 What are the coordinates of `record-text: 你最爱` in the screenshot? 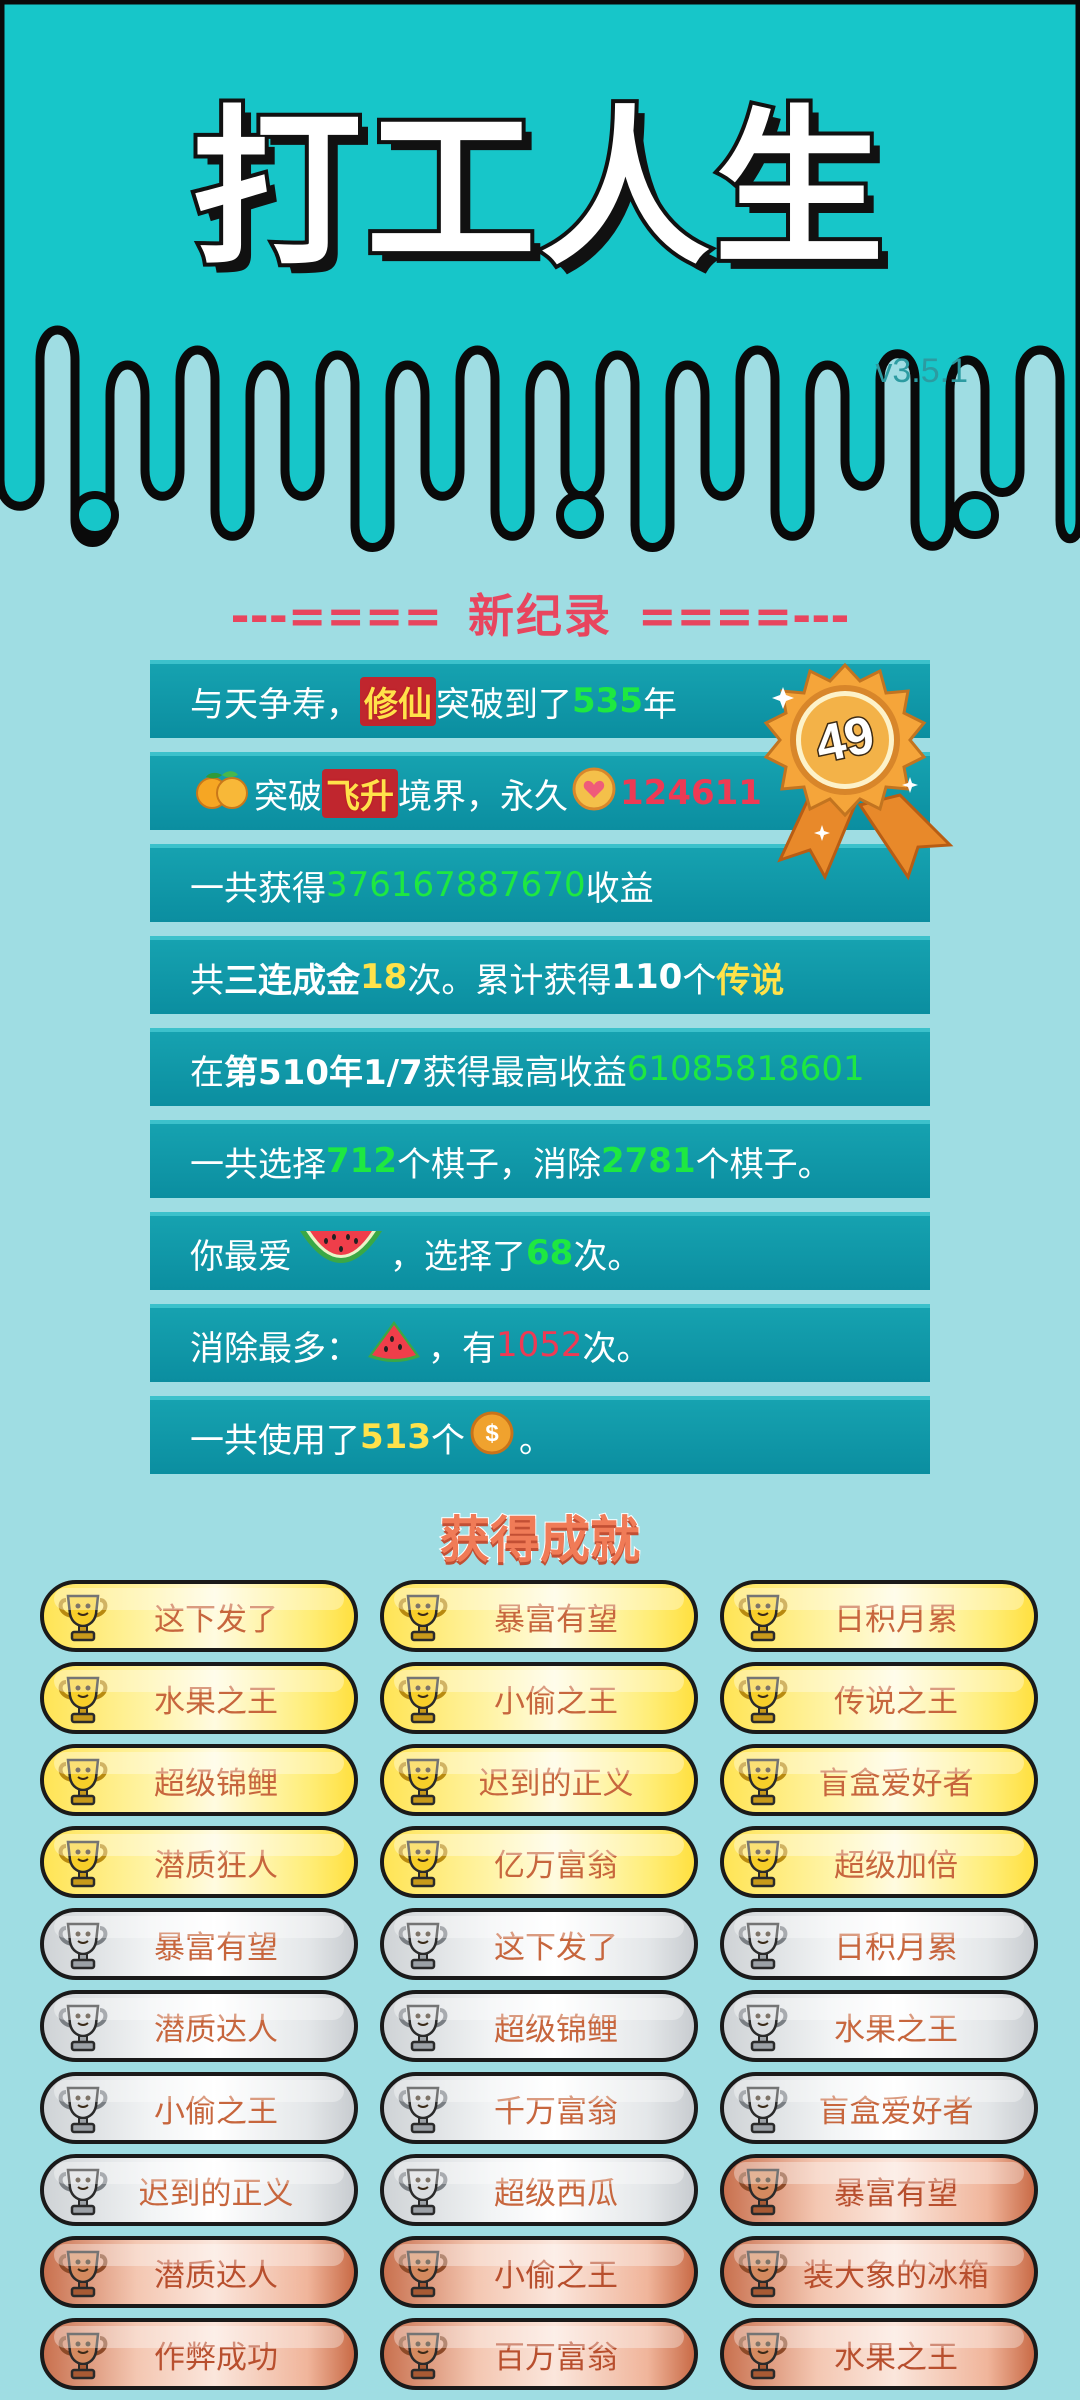 It's located at (241, 1256).